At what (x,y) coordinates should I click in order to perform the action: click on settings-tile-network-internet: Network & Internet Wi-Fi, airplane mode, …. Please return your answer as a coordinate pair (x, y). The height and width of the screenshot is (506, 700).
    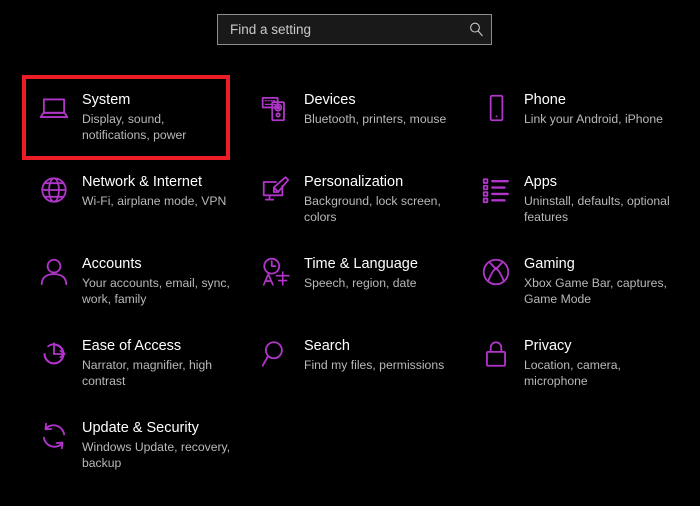
    Looking at the image, I should click on (137, 199).